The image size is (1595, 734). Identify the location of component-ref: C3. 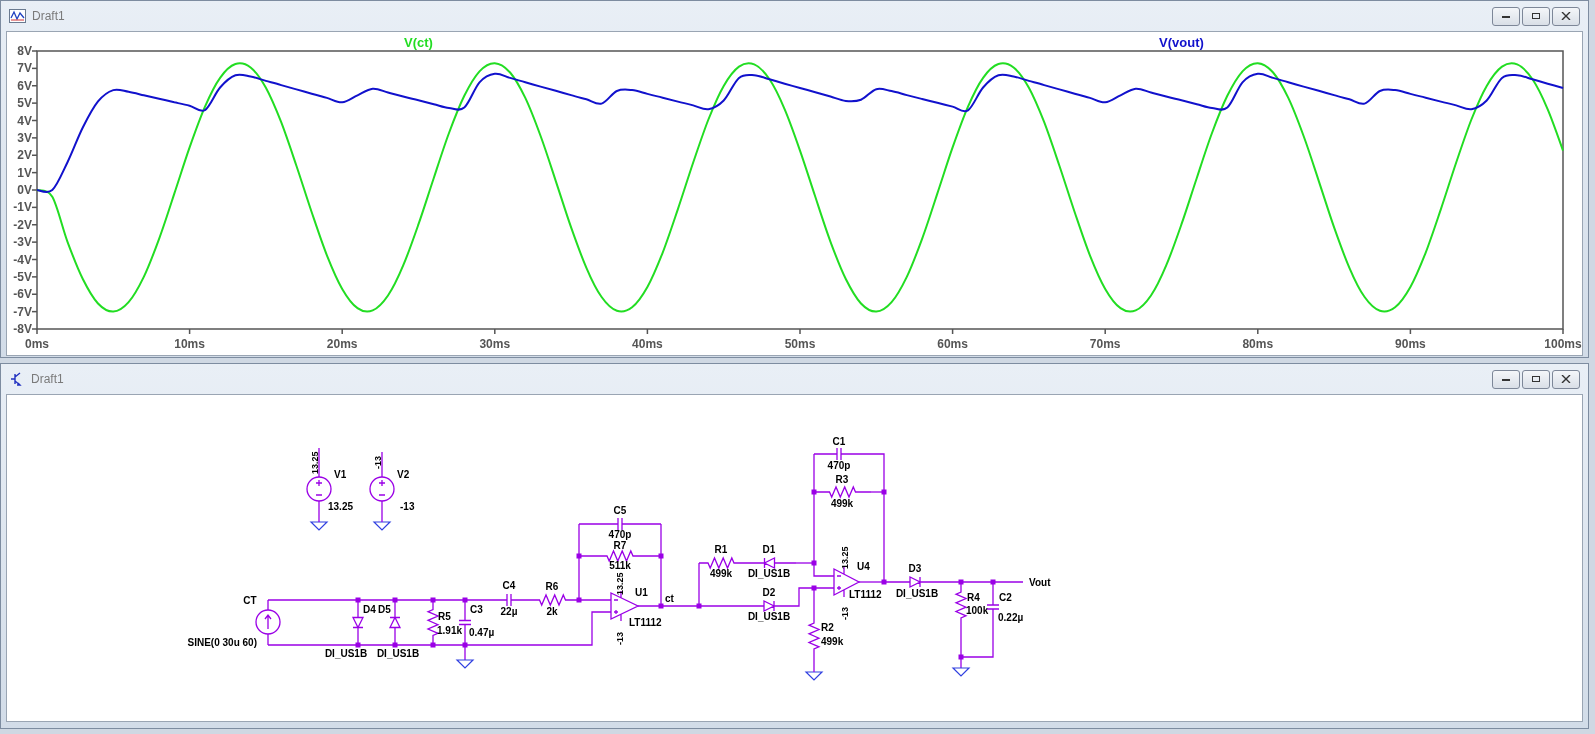
(476, 609).